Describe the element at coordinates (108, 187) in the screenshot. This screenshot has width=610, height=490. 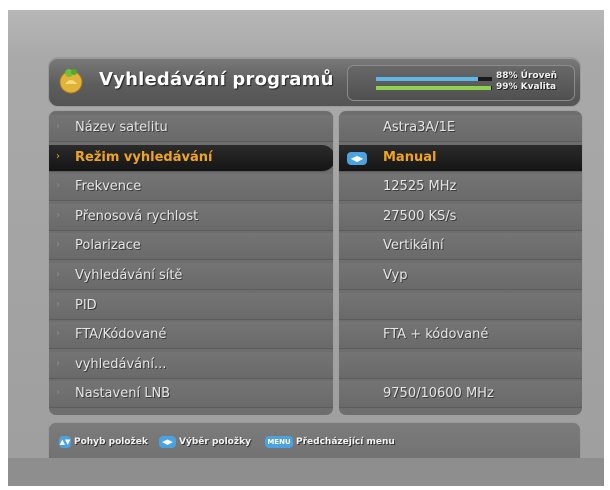
I see `menu-item-label: Frekvence` at that location.